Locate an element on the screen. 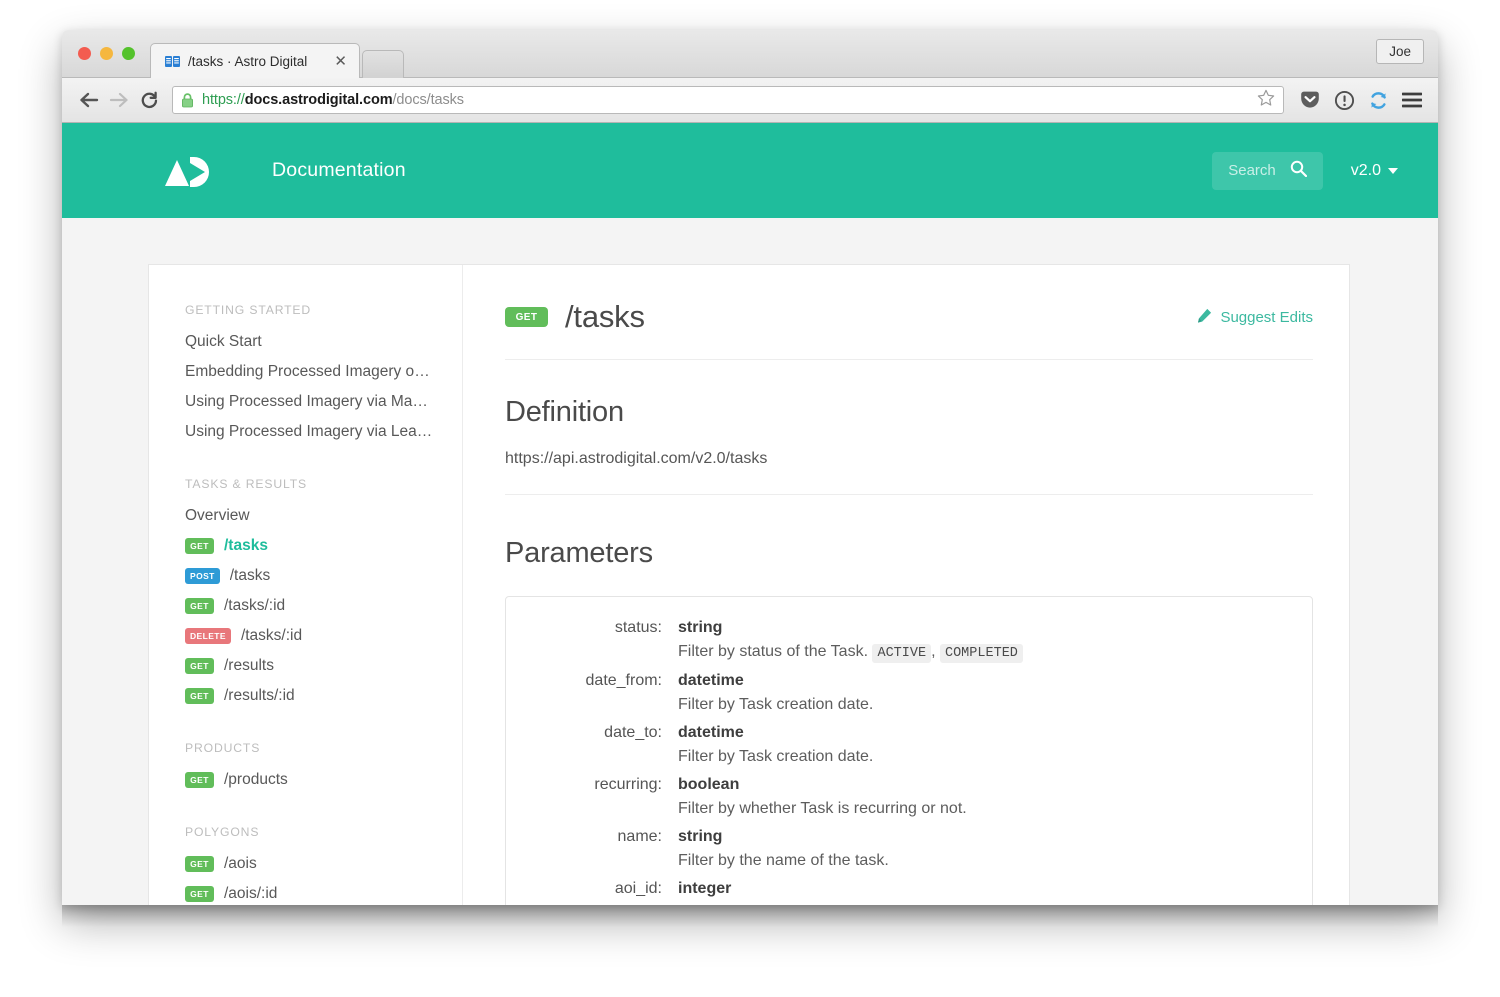 The width and height of the screenshot is (1500, 997). sidebar-item-label: /results/:id is located at coordinates (259, 695).